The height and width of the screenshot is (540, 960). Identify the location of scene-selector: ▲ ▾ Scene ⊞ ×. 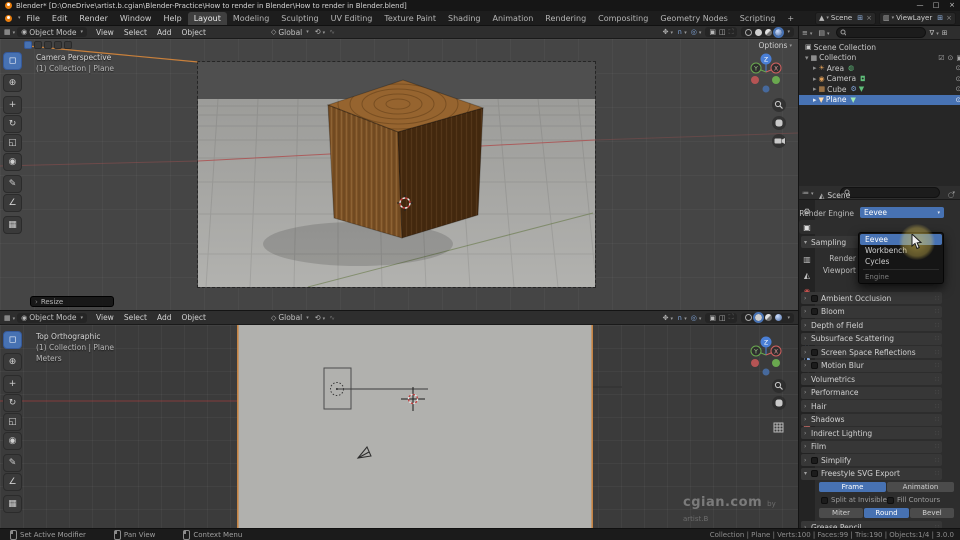
(845, 18).